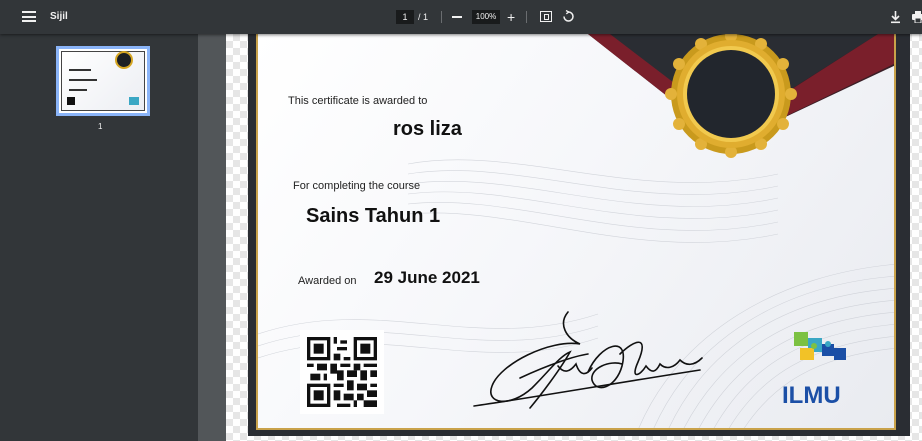 The image size is (922, 441). I want to click on zoom-level-input: 100%, so click(486, 17).